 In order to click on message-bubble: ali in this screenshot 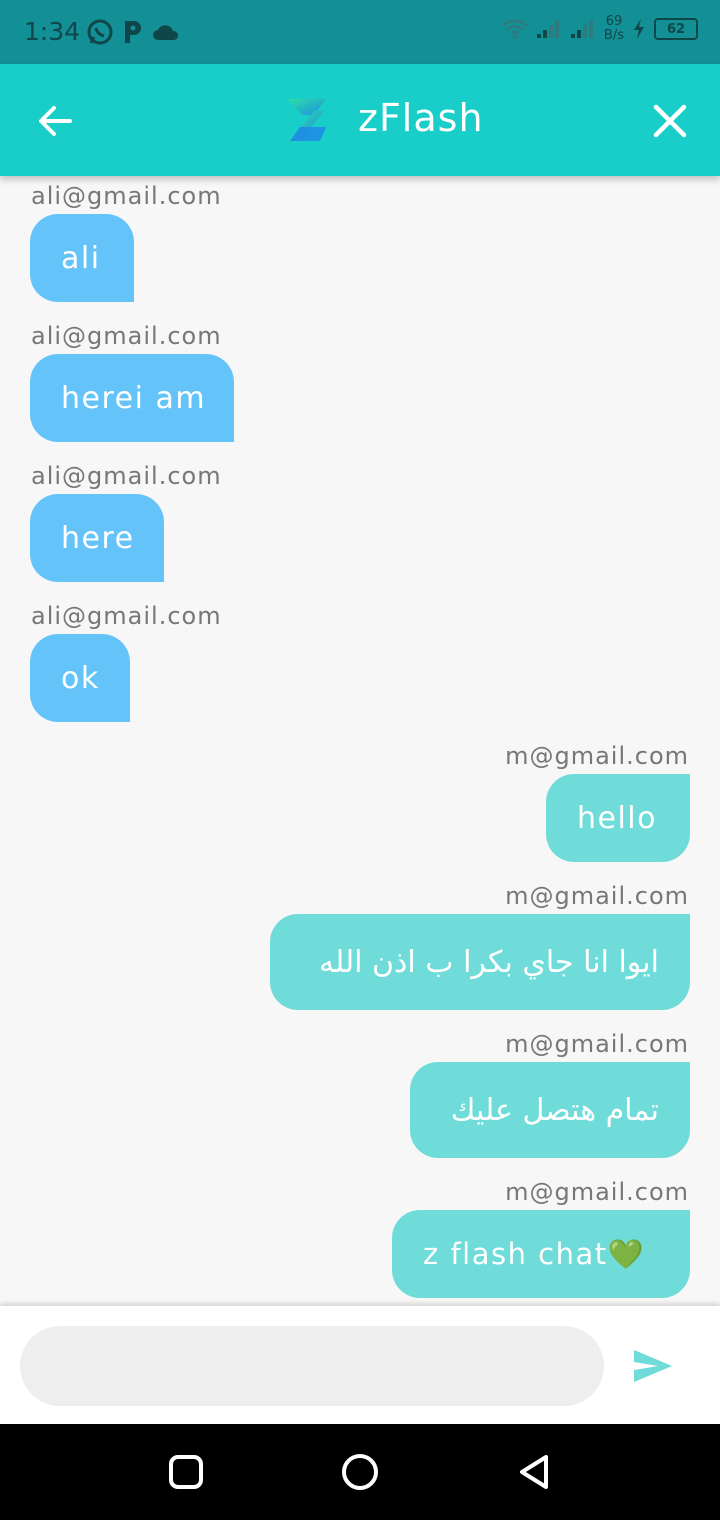, I will do `click(82, 258)`.